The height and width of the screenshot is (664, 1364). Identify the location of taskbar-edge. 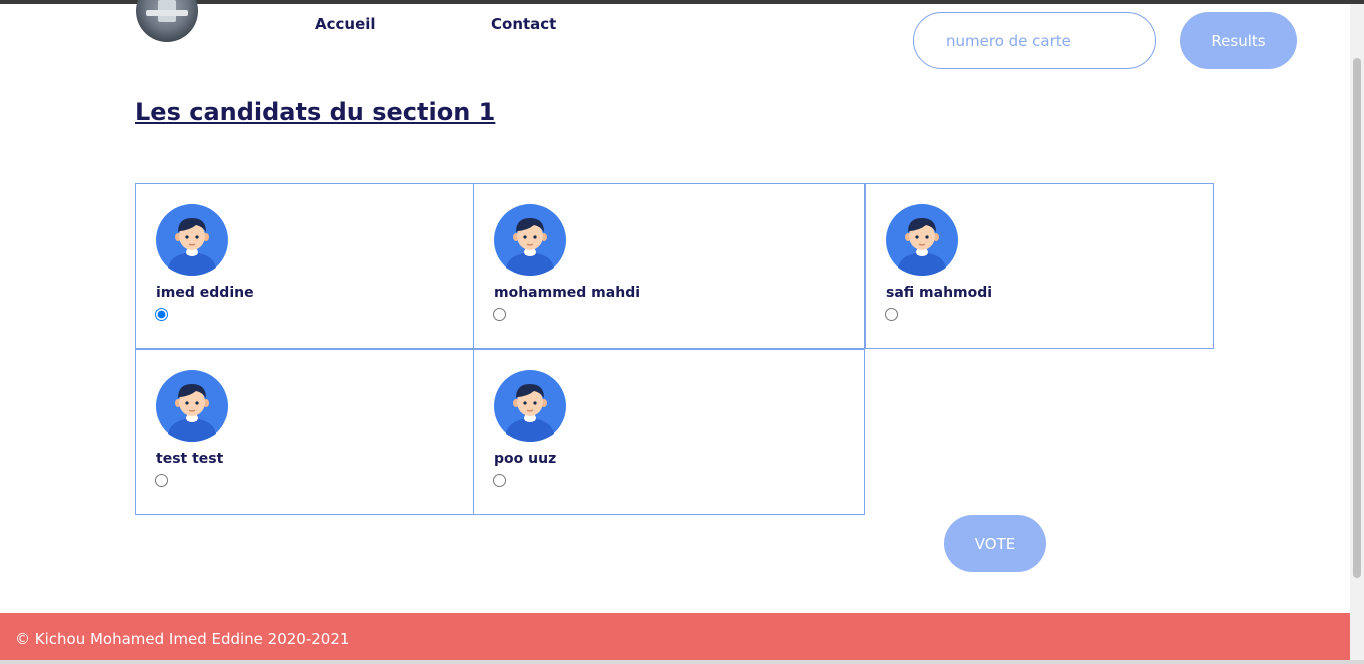
(682, 662).